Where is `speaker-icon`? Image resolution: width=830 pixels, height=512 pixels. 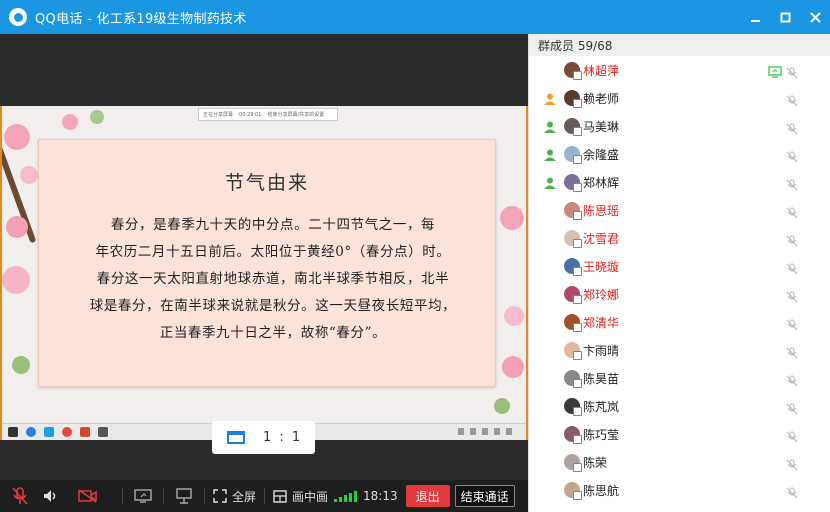
speaker-icon is located at coordinates (50, 496).